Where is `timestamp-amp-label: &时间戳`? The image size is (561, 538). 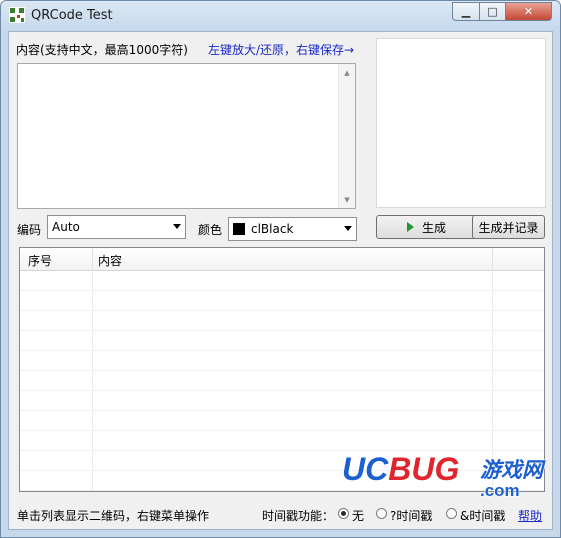
timestamp-amp-label: &时间戳 is located at coordinates (482, 515).